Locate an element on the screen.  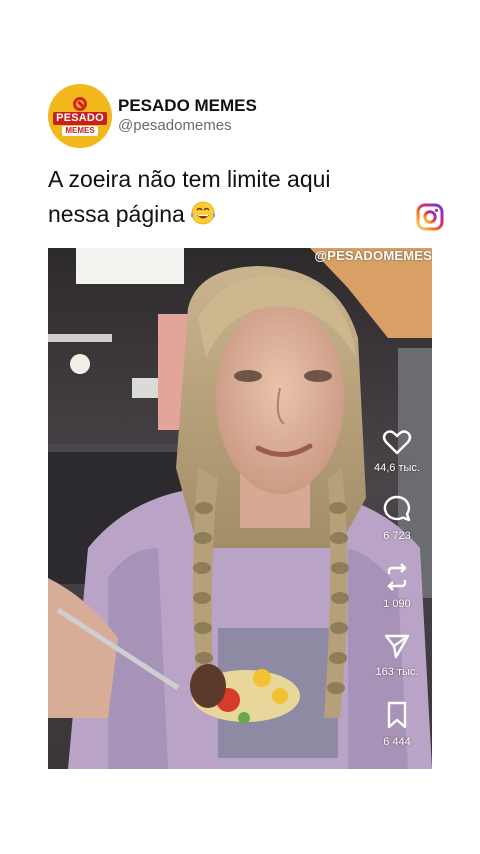
repost-icon is located at coordinates (397, 577).